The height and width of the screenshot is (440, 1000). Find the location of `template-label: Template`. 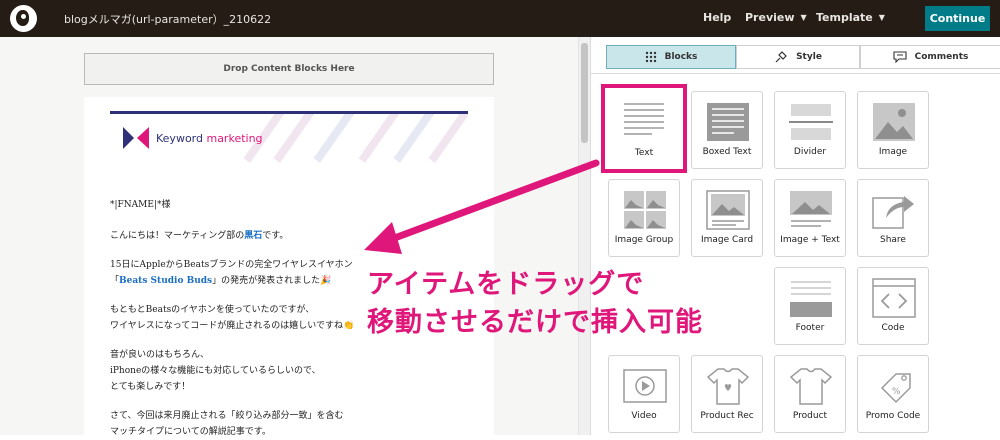

template-label: Template is located at coordinates (844, 17).